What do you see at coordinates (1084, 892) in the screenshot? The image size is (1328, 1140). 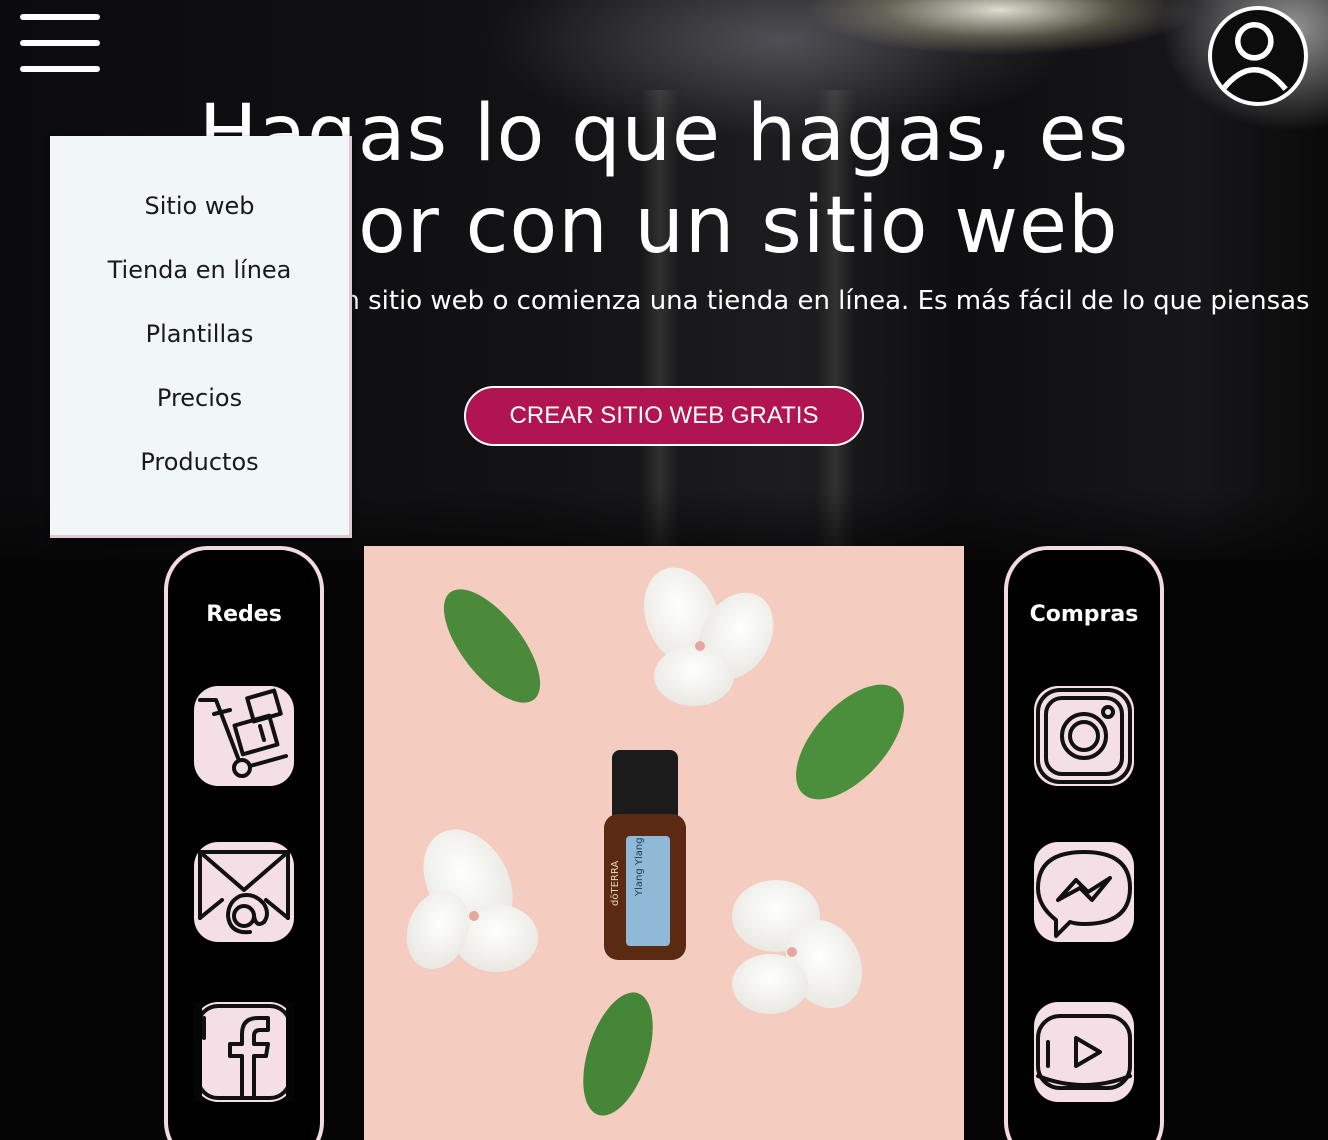 I see `messenger-icon` at bounding box center [1084, 892].